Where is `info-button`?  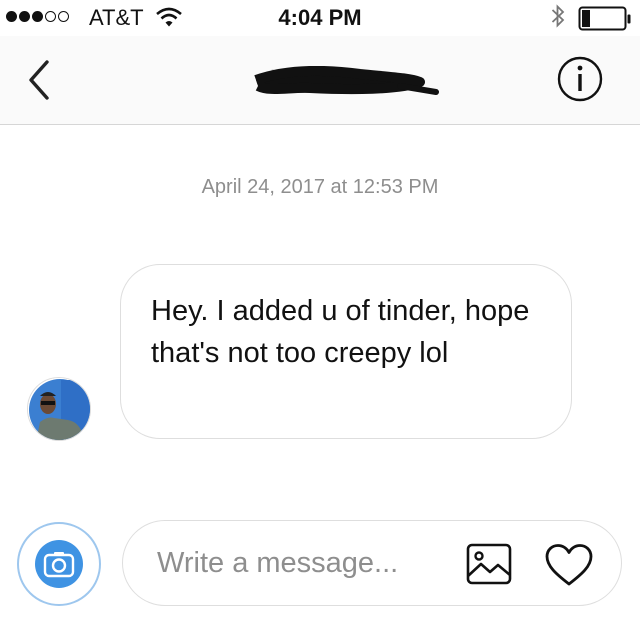
info-button is located at coordinates (580, 79).